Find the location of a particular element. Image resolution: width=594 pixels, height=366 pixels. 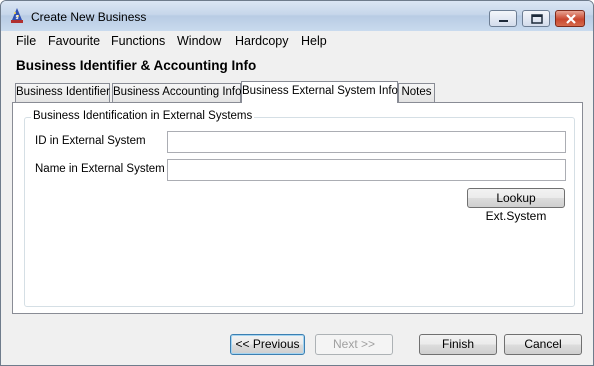

close-icon is located at coordinates (571, 19).